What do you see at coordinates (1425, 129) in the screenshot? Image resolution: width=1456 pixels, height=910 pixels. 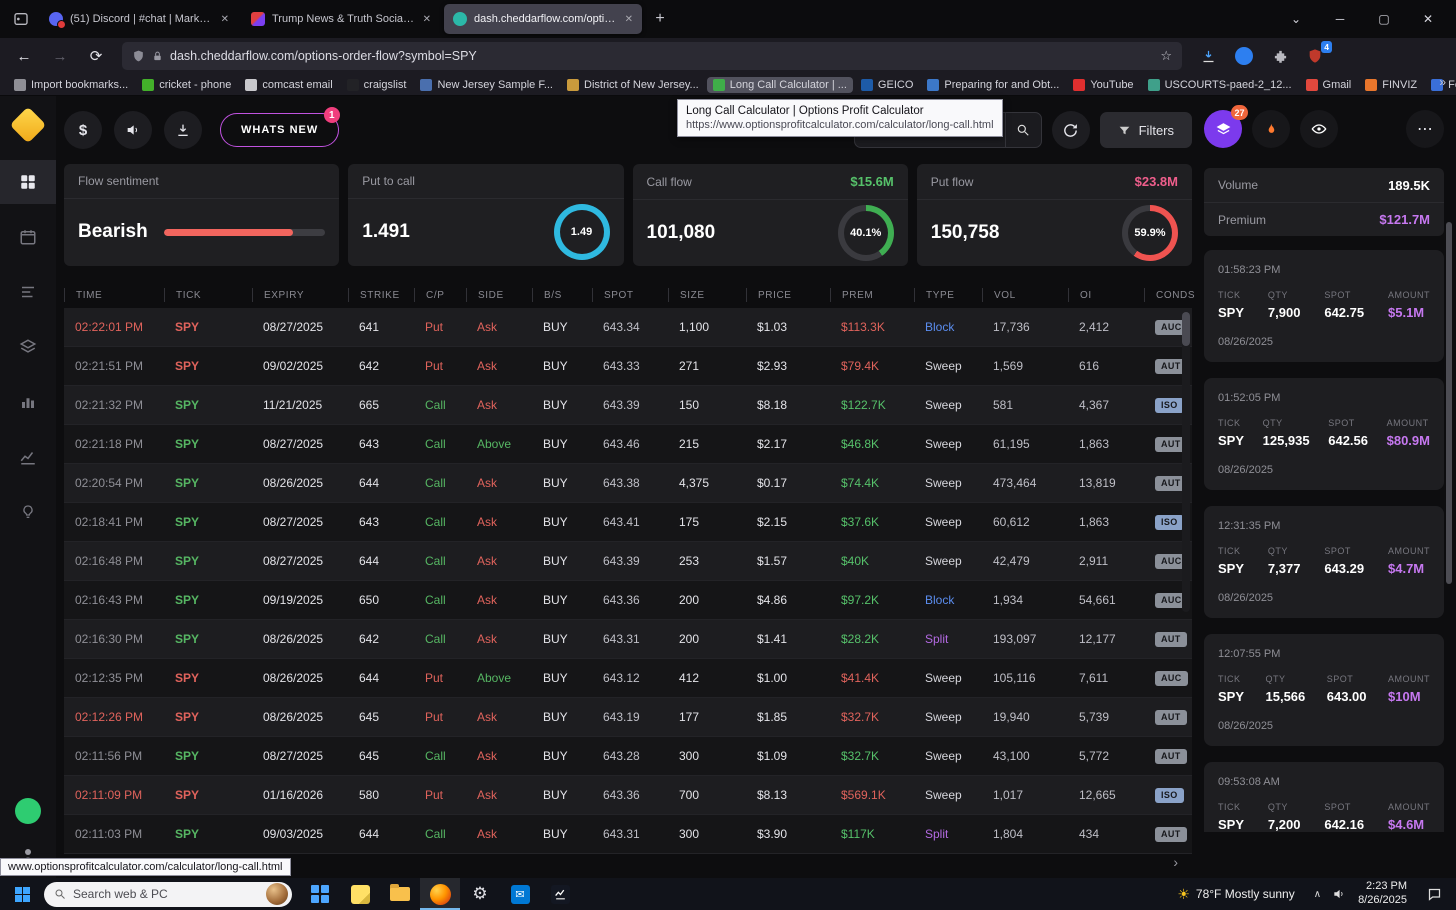 I see `more-options-button: ⋯` at bounding box center [1425, 129].